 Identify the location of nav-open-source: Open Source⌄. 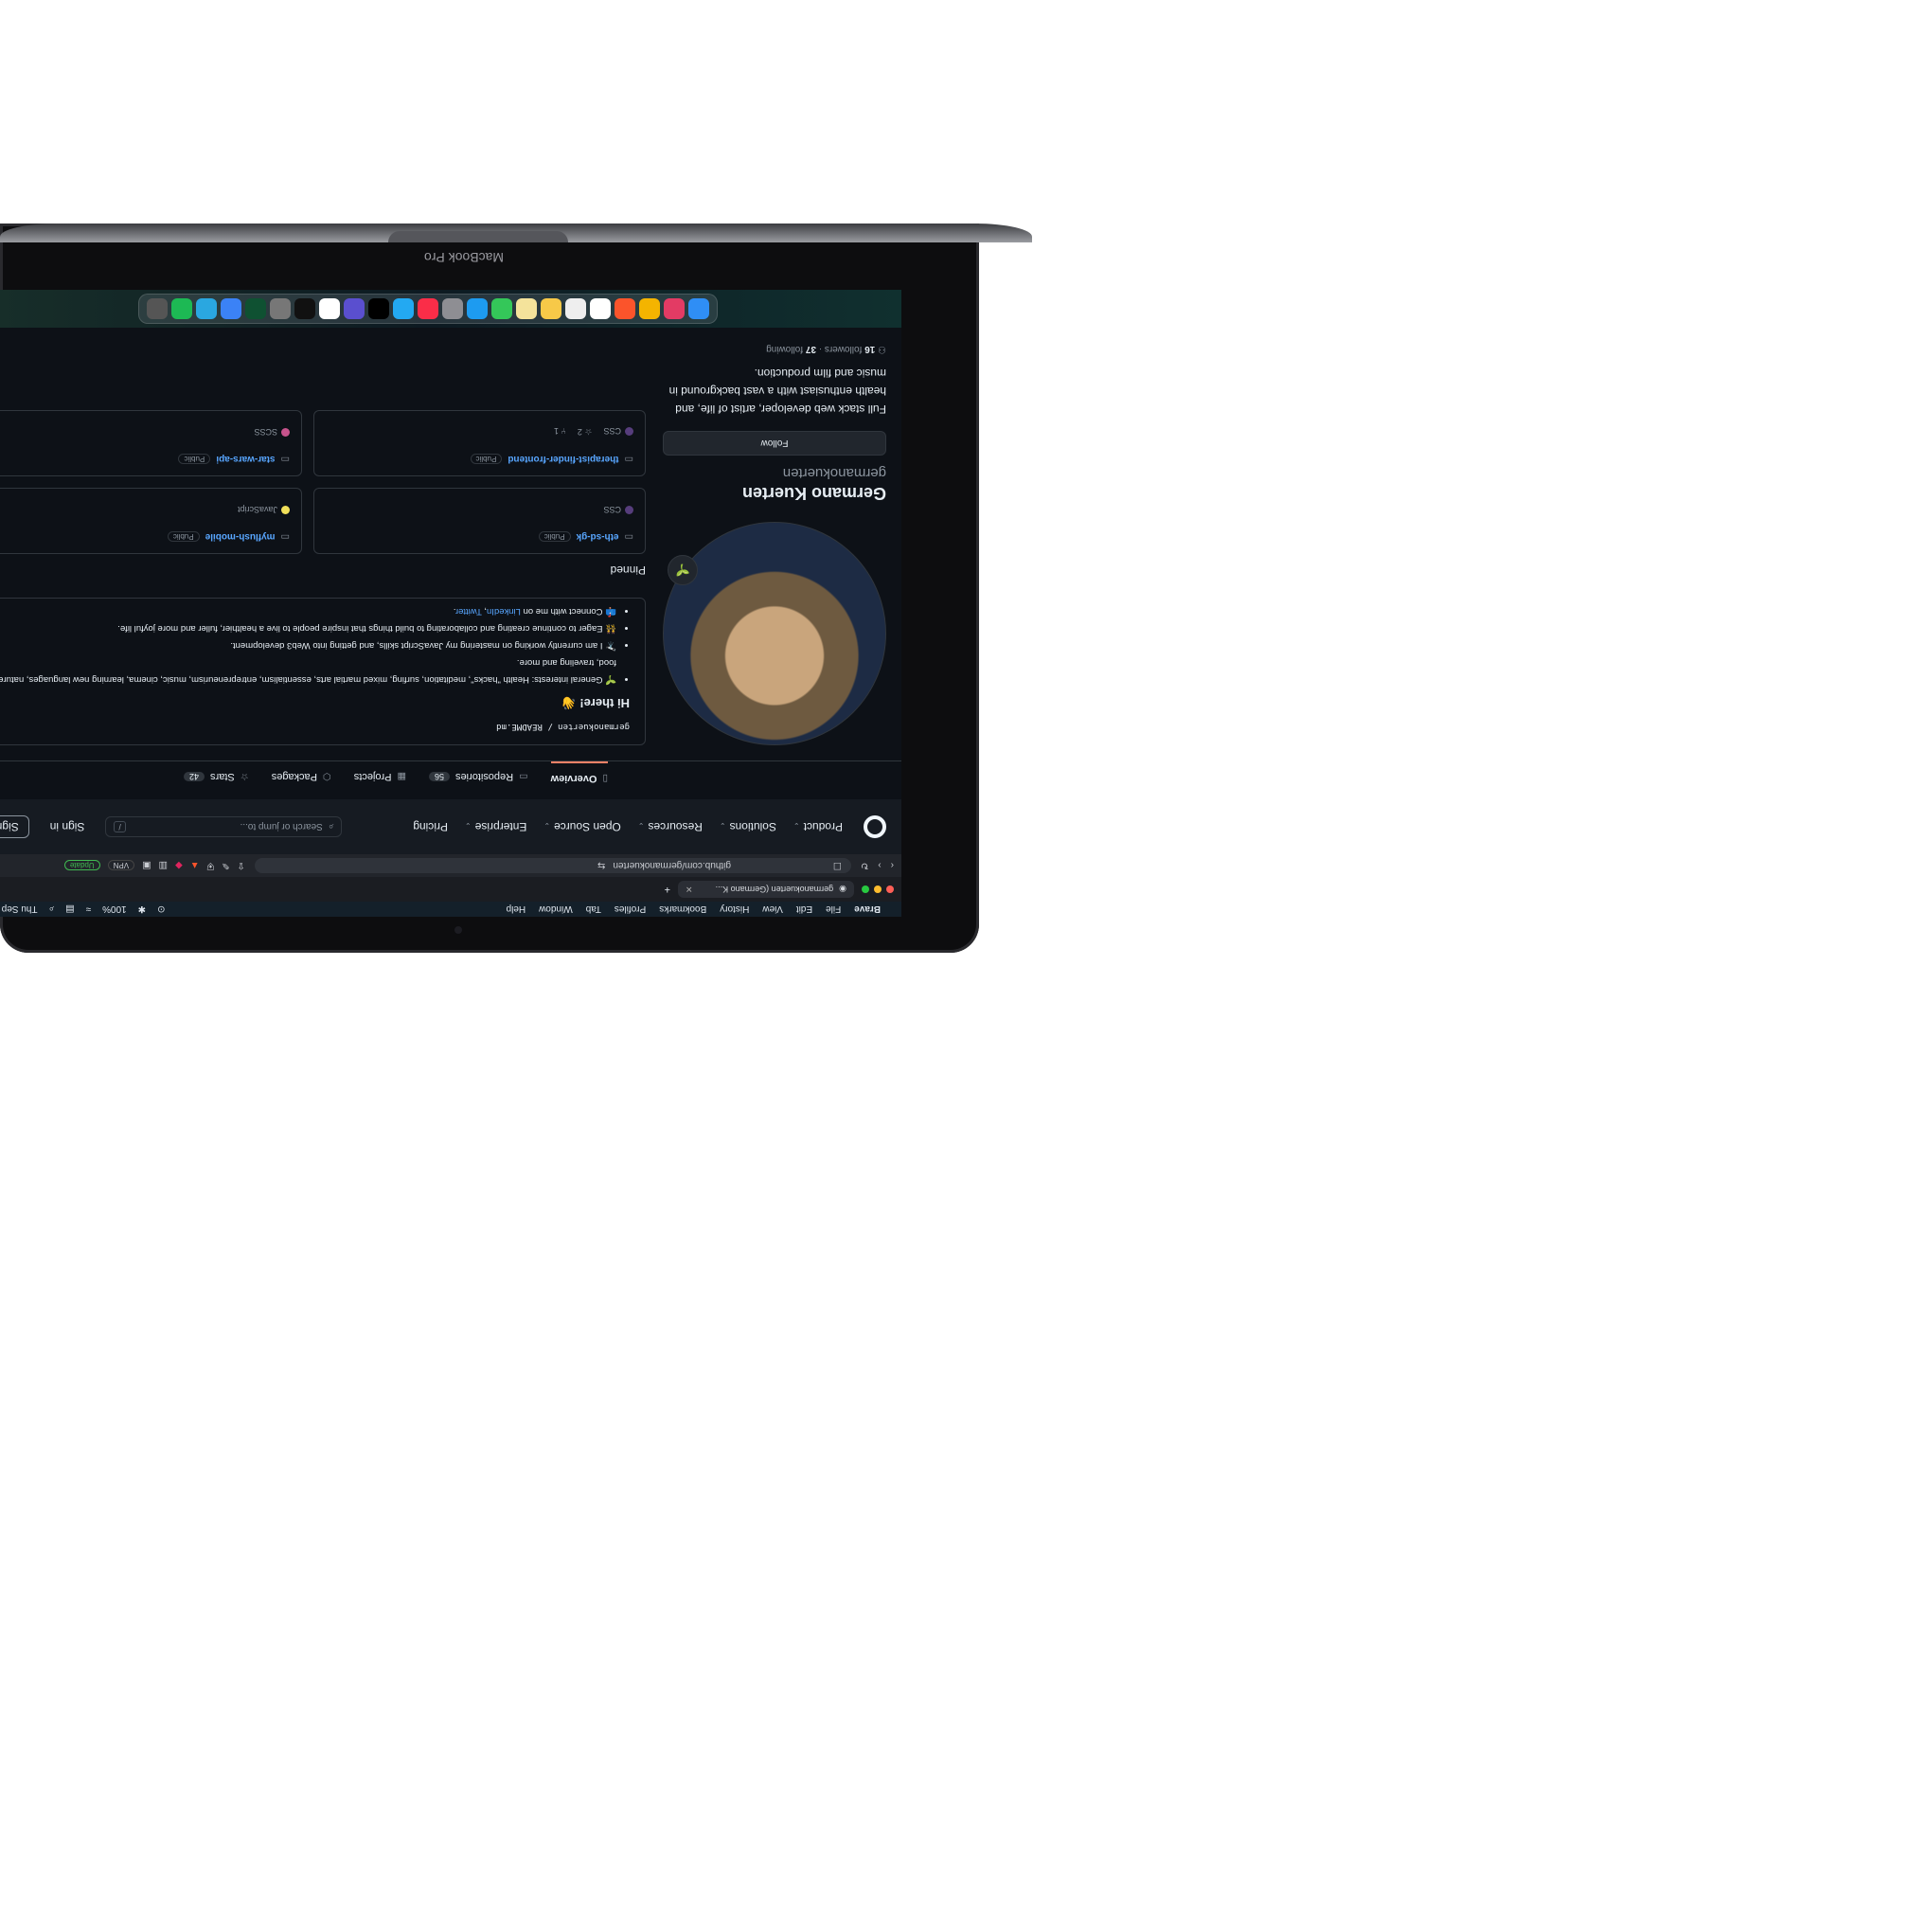
(581, 826).